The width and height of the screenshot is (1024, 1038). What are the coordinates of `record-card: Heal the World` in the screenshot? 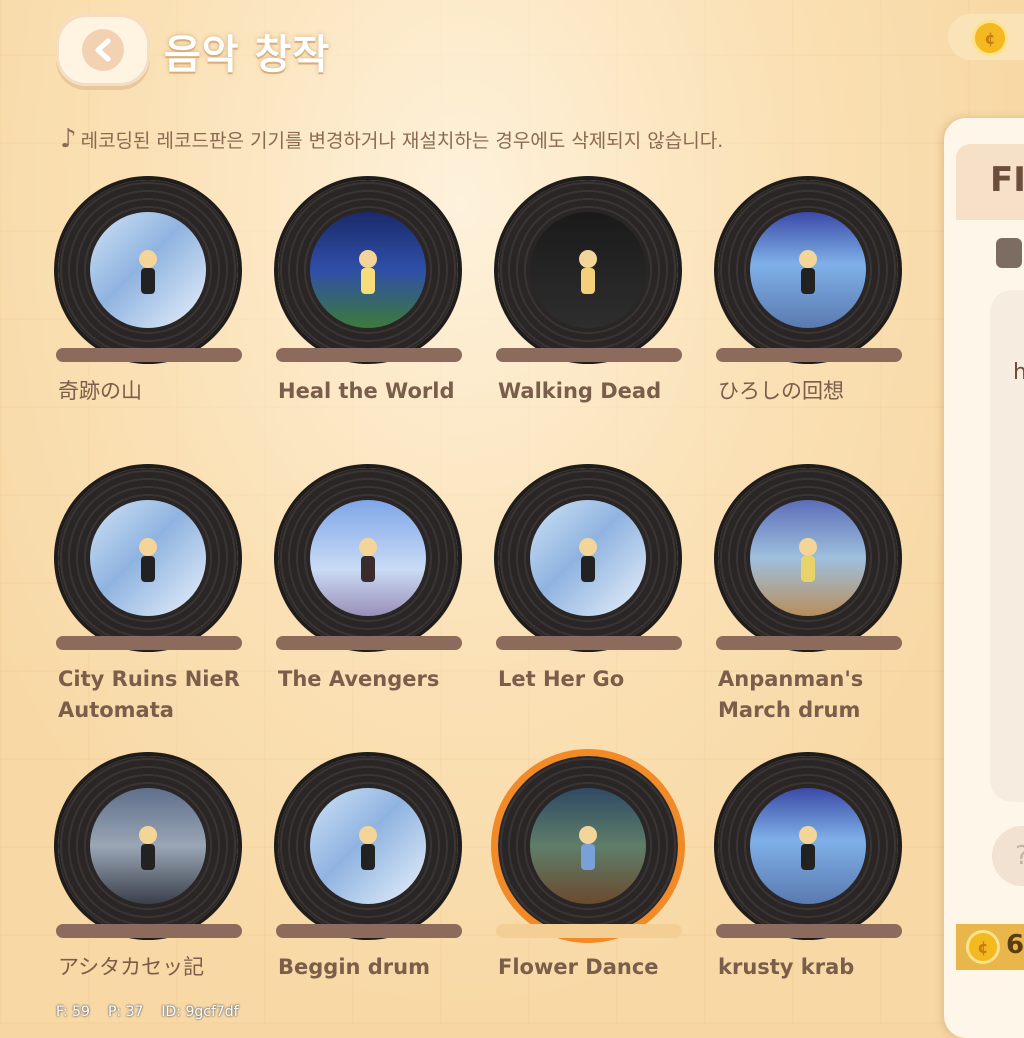 It's located at (369, 310).